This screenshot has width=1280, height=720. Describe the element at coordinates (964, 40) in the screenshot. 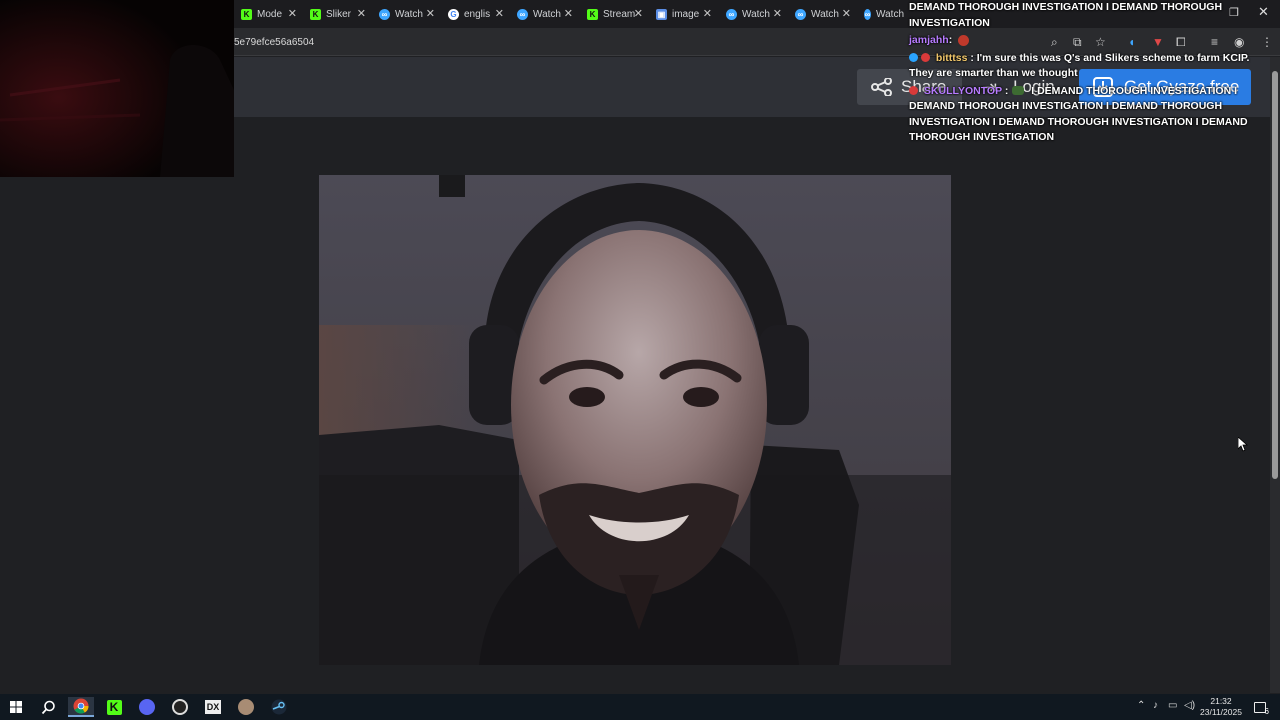

I see `rage-emote-icon` at that location.